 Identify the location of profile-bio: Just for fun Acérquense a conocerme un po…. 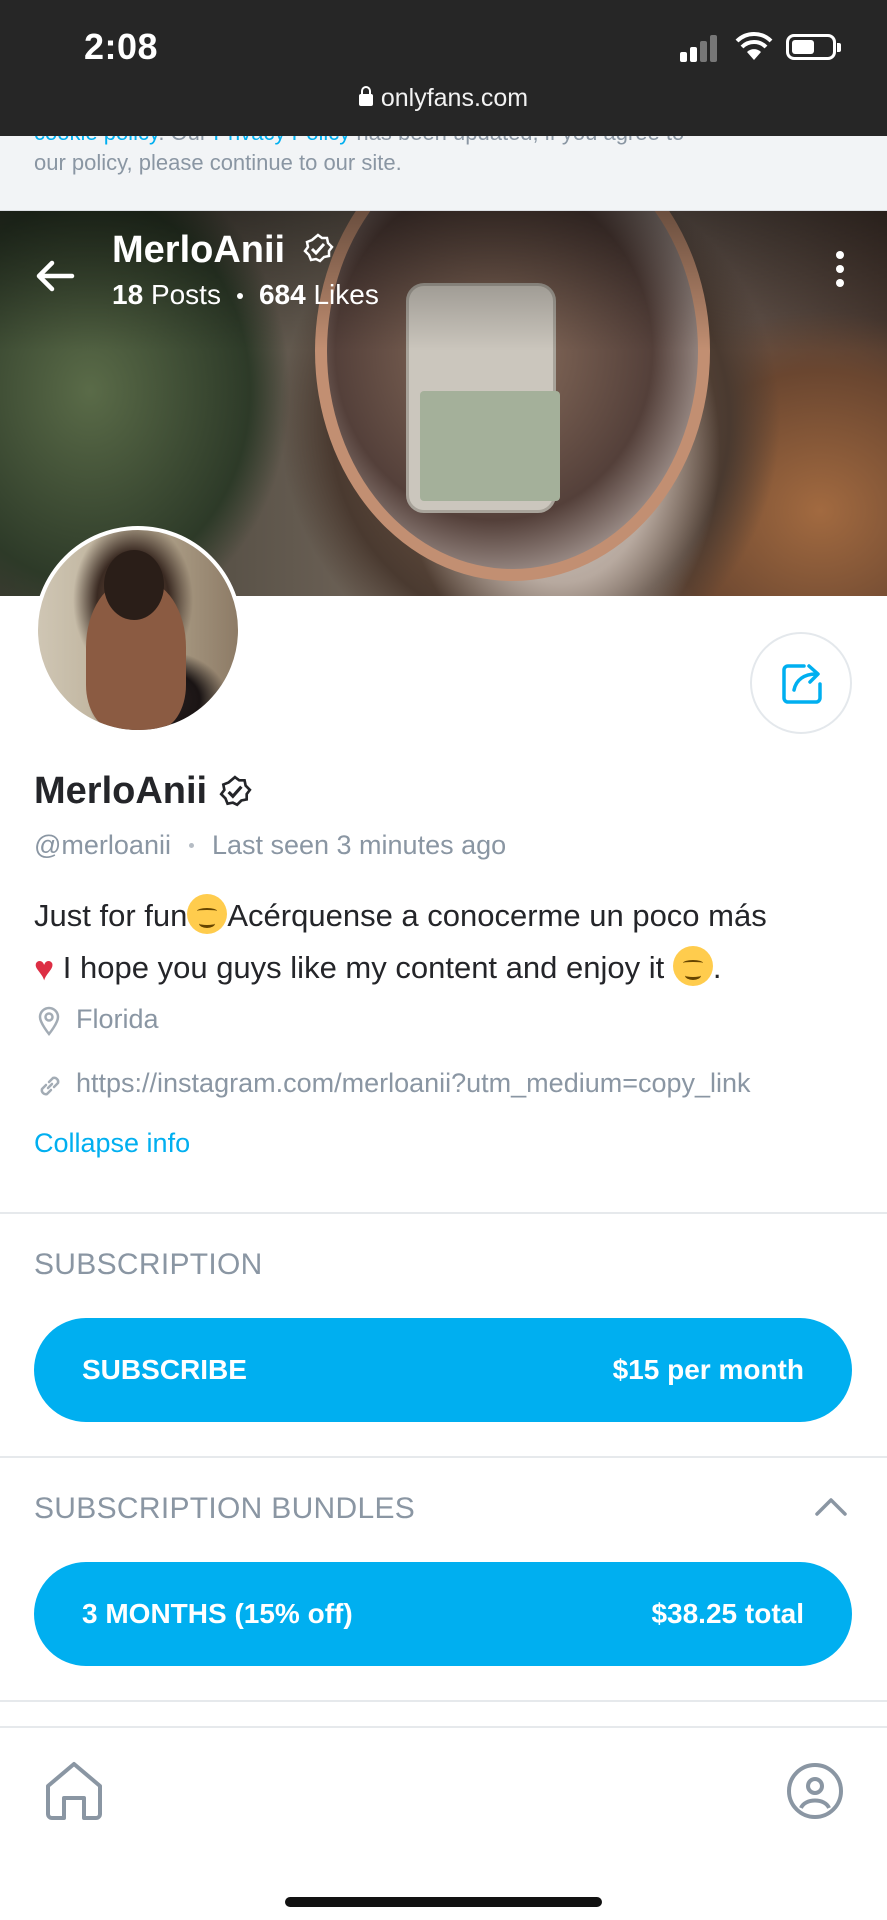
(454, 942).